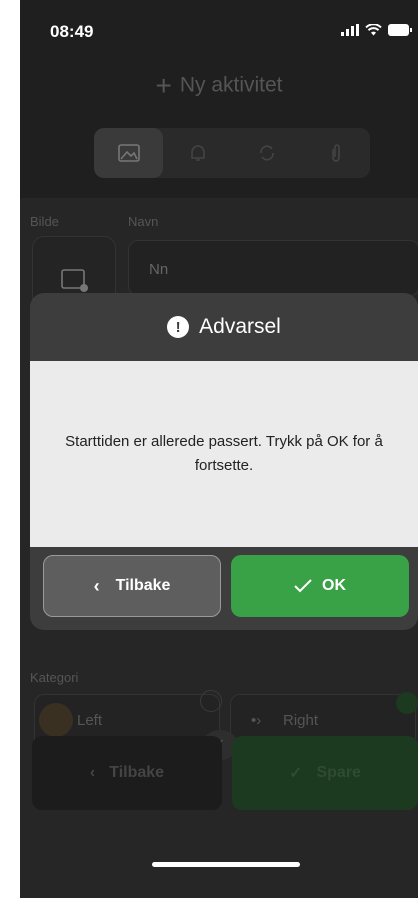  I want to click on tab-attachment, so click(335, 153).